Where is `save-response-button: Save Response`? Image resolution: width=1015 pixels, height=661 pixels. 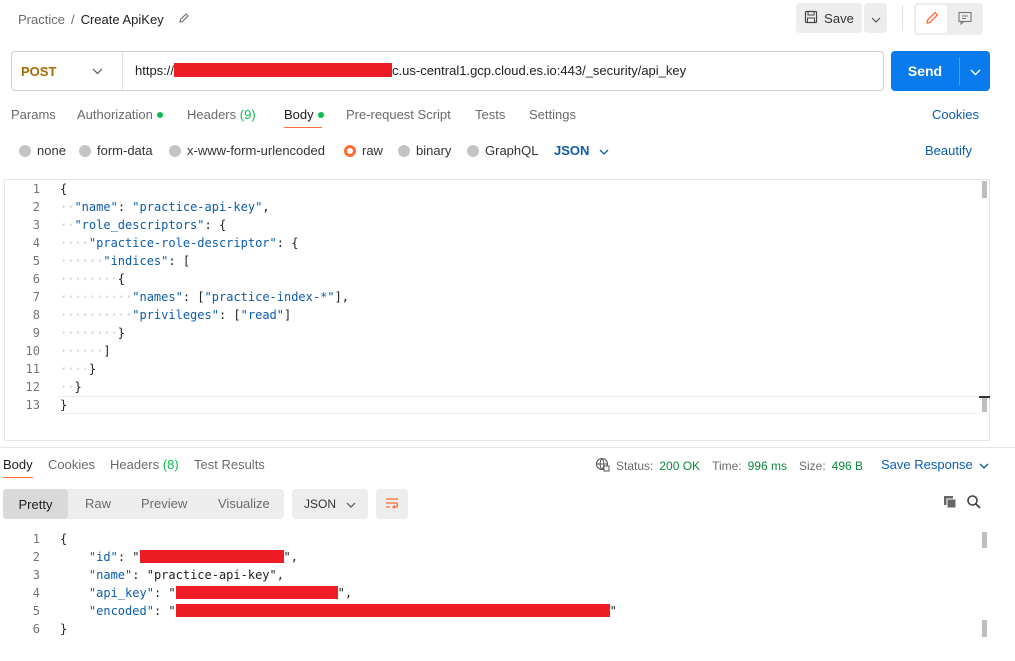 save-response-button: Save Response is located at coordinates (935, 464).